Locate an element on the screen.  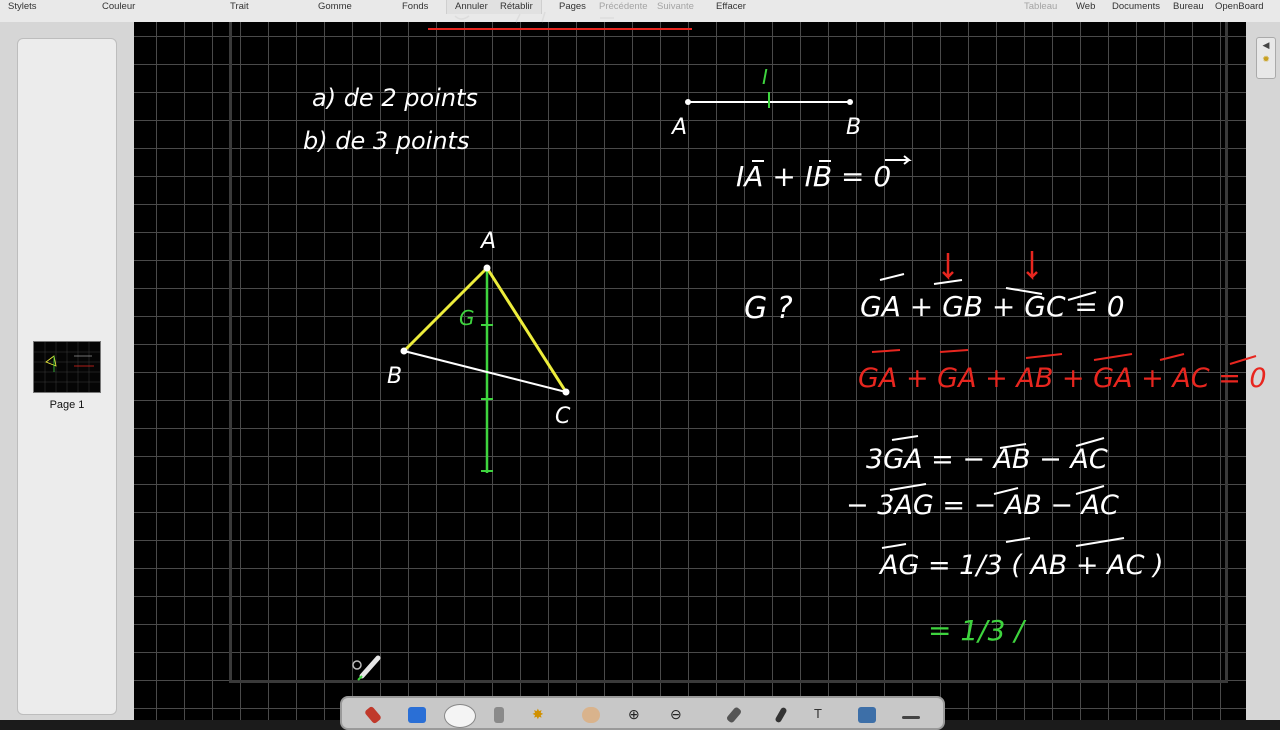
label-b-segment: B is located at coordinates (853, 127).